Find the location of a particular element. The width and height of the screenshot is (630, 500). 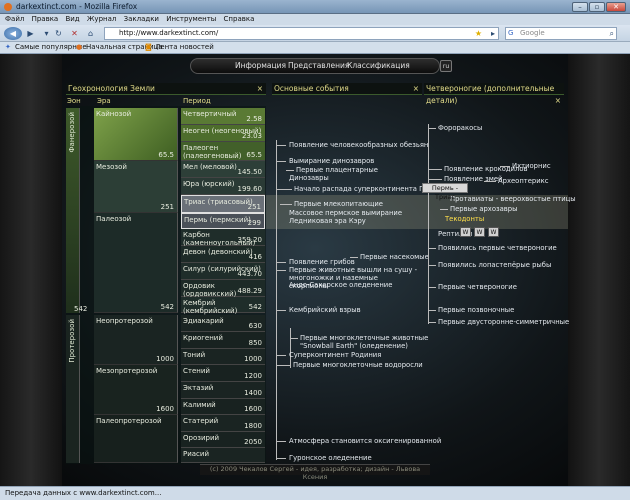

tetrapod-label: Фороракосы is located at coordinates (460, 128).